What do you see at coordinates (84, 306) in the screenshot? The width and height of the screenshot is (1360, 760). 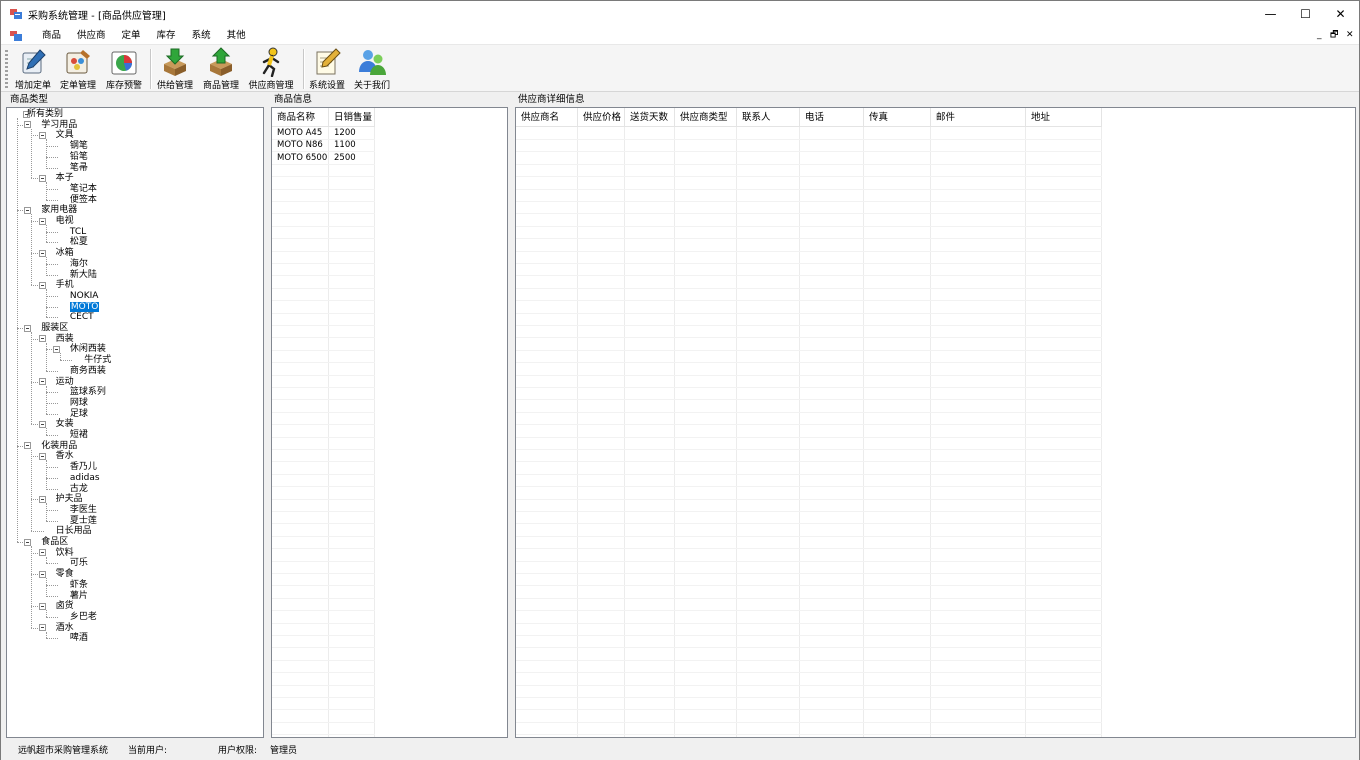 I see `tree-node-18: MOTO` at bounding box center [84, 306].